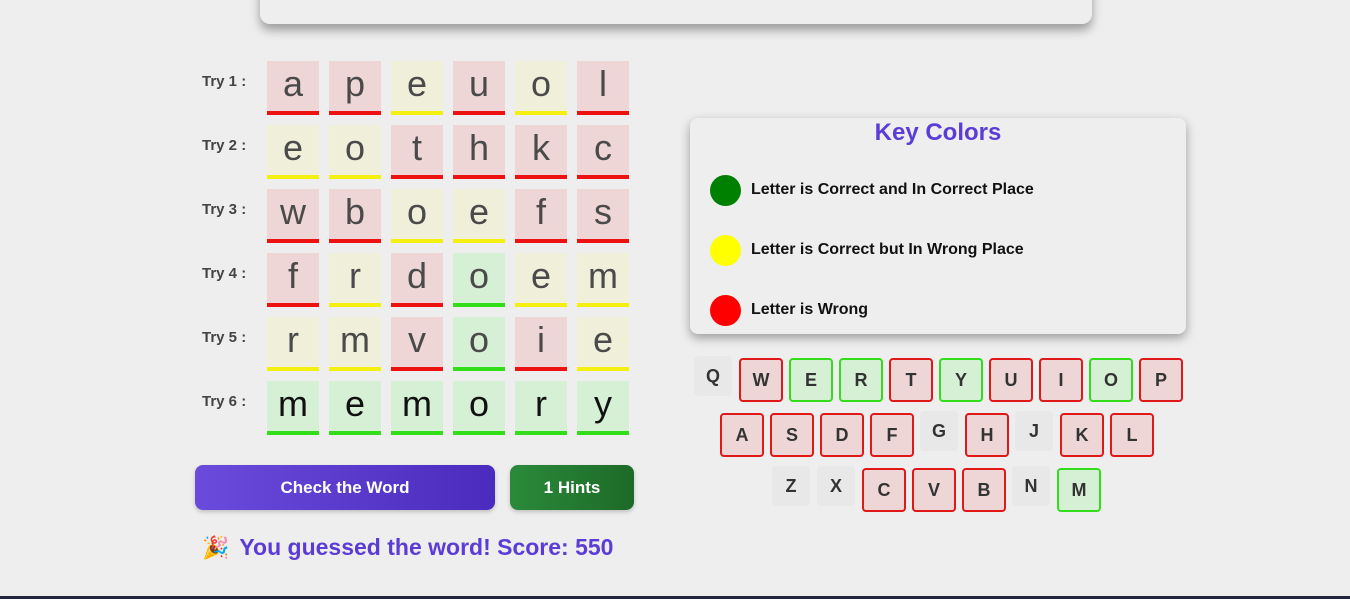 The image size is (1350, 599). I want to click on letter-tile: p, so click(355, 88).